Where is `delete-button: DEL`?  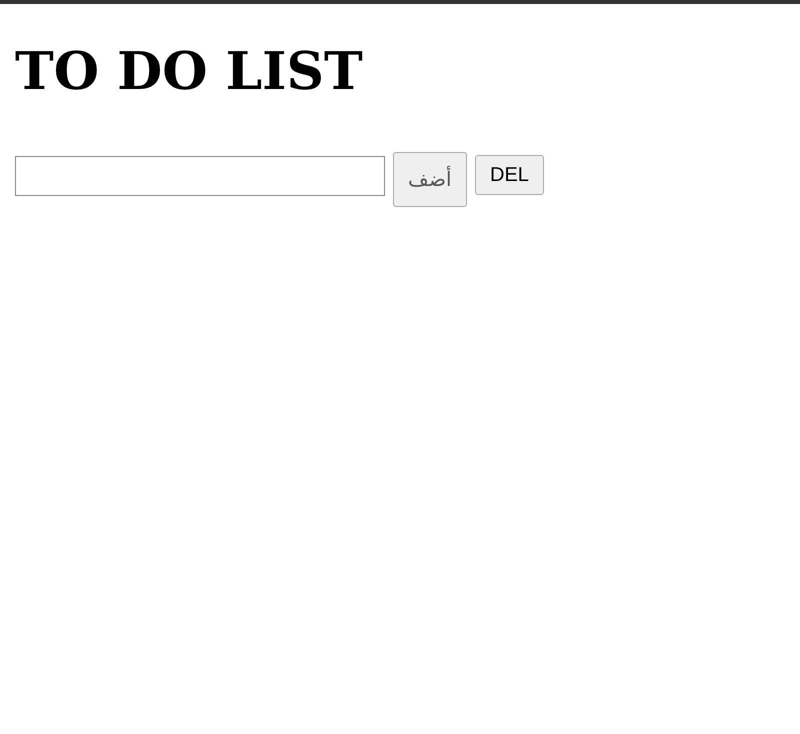 delete-button: DEL is located at coordinates (509, 175).